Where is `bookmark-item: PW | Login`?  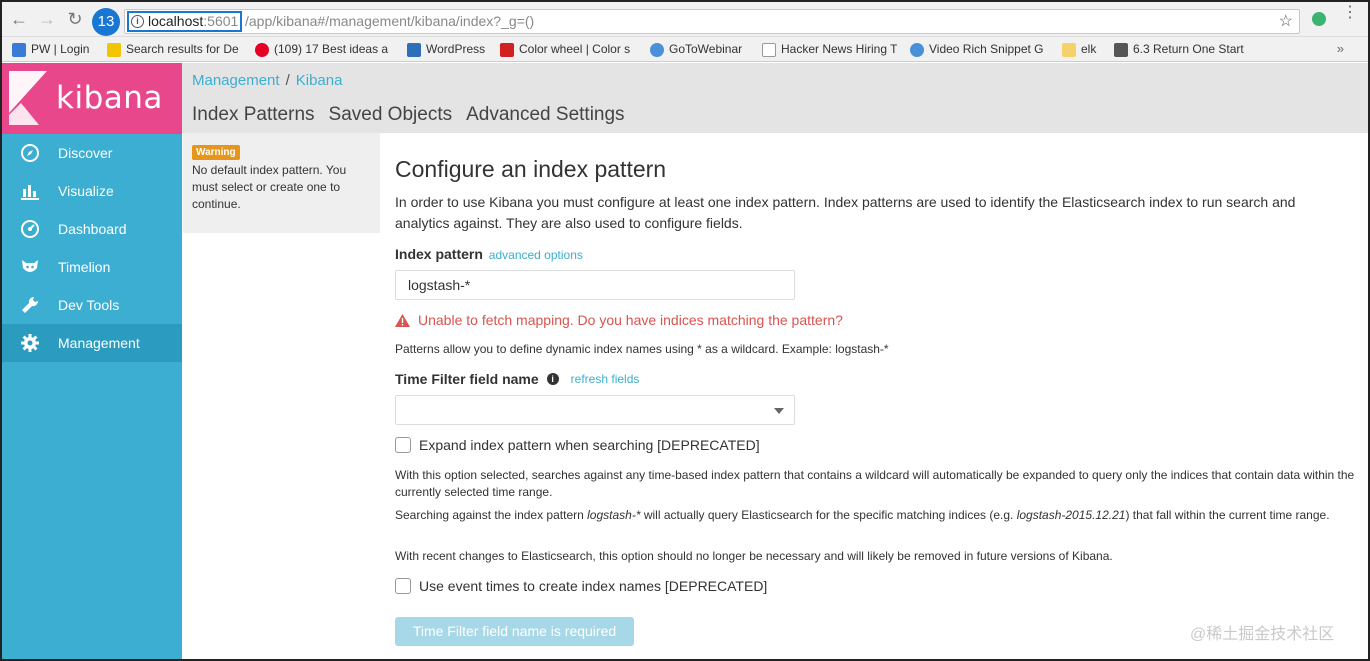 bookmark-item: PW | Login is located at coordinates (57, 49).